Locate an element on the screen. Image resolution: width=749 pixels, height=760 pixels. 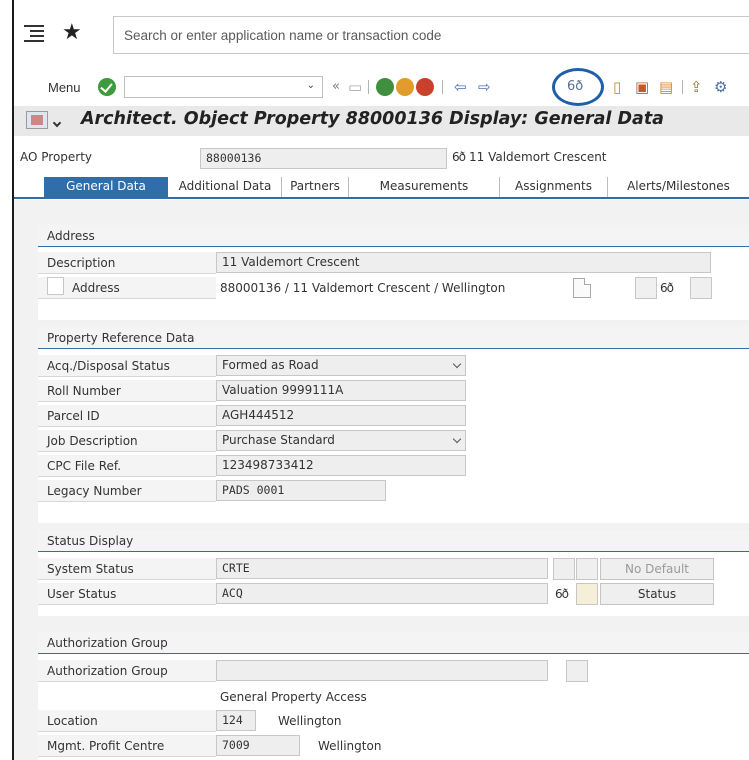
acq-status-select: Formed as Road is located at coordinates (341, 365).